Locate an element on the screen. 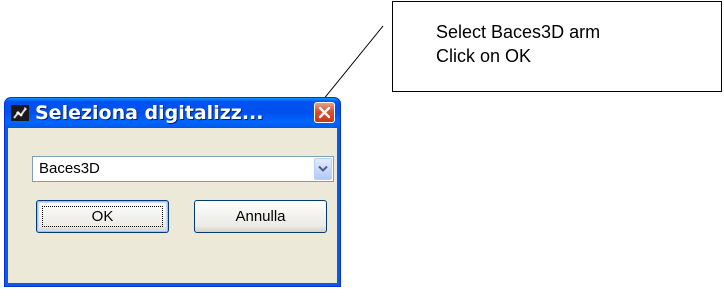 This screenshot has height=297, width=724. chevron-down-icon is located at coordinates (323, 168).